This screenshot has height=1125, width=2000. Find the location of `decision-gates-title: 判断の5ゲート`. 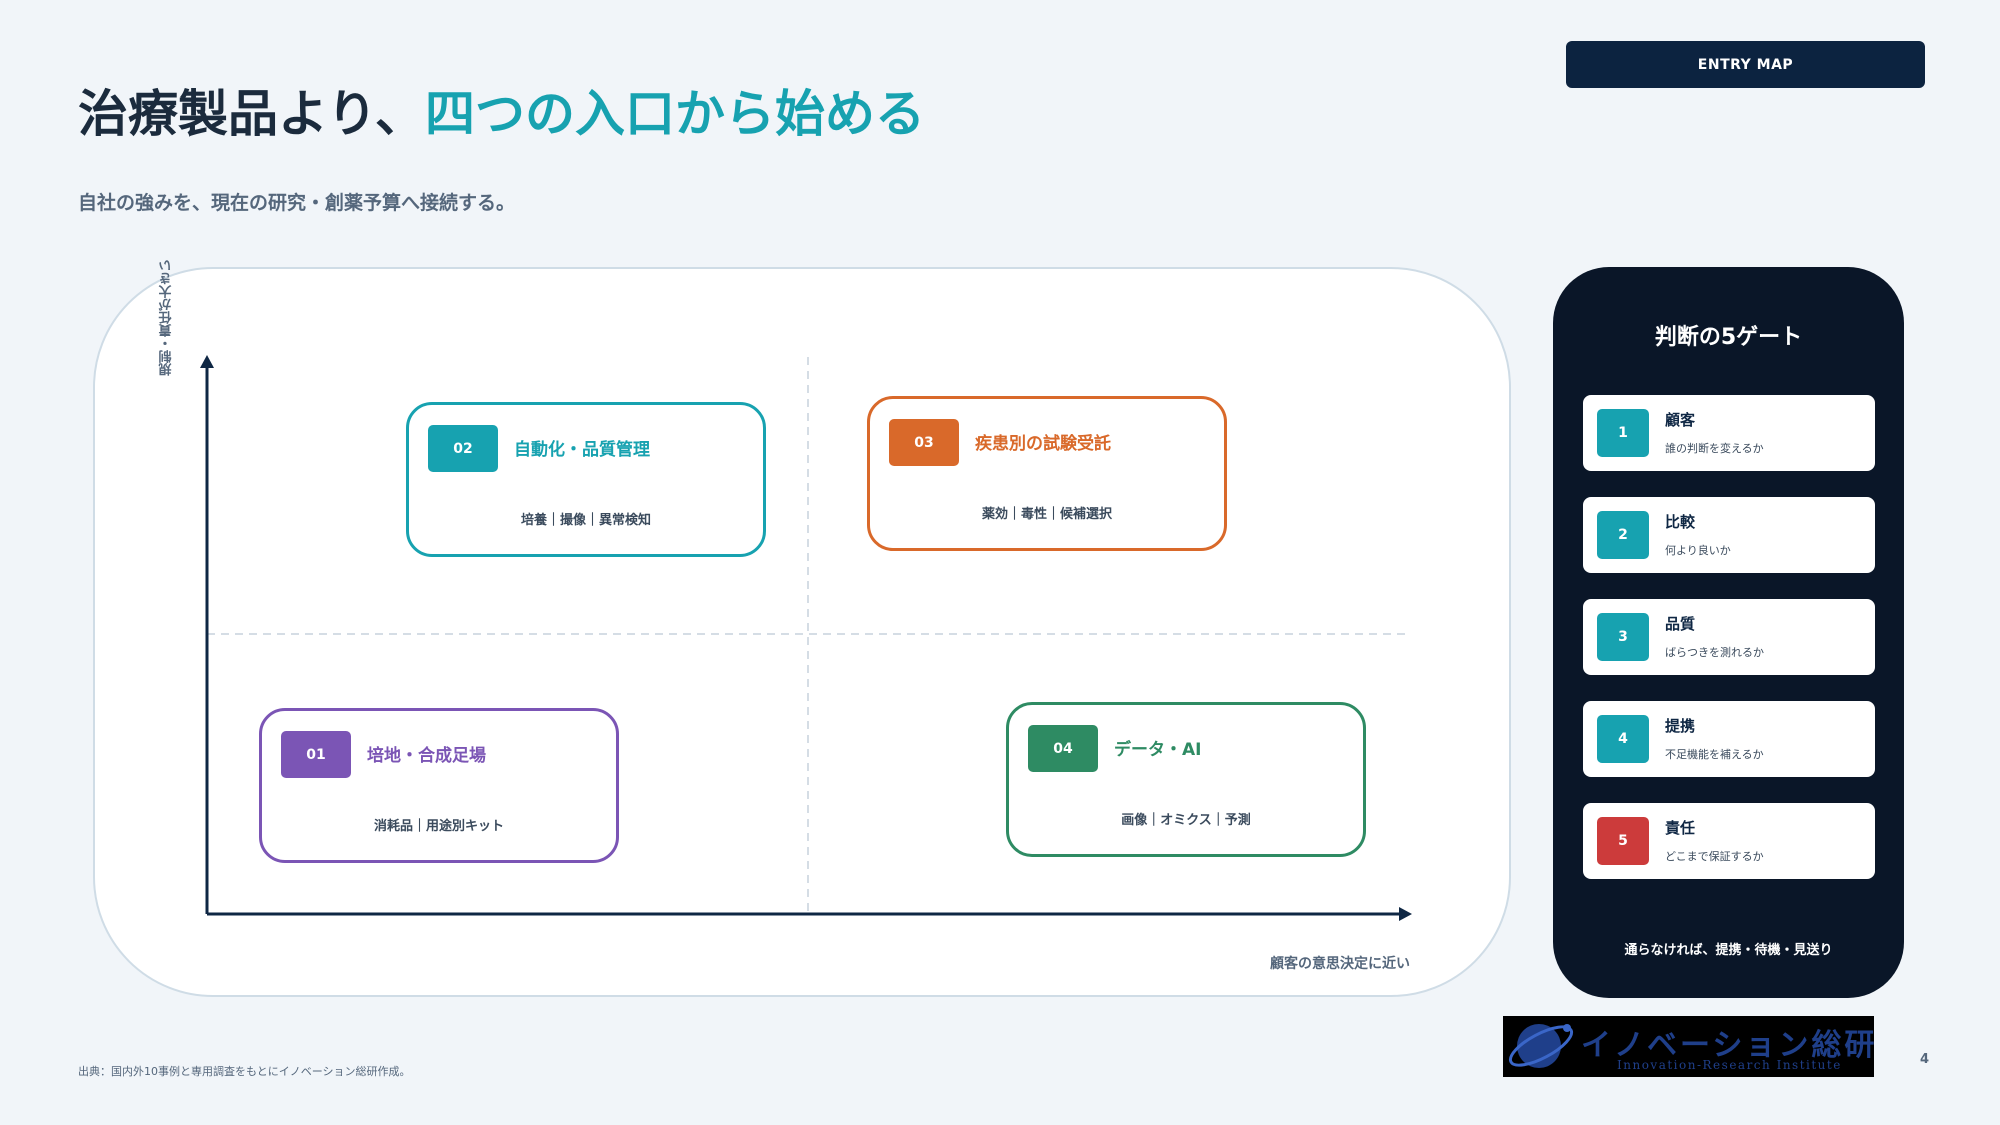

decision-gates-title: 判断の5ゲート is located at coordinates (1728, 337).